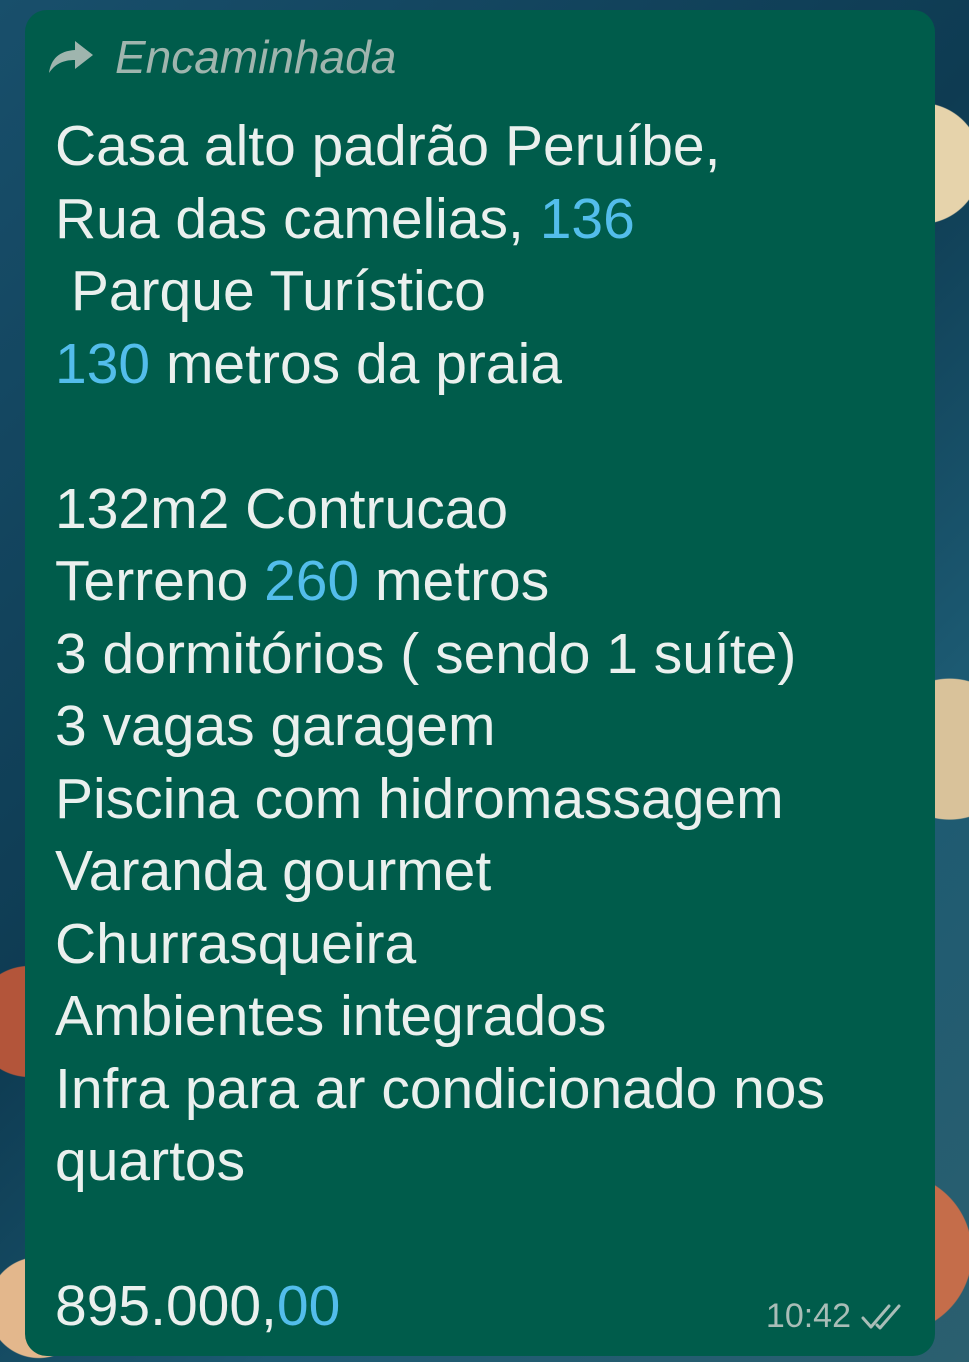  Describe the element at coordinates (160, 581) in the screenshot. I see `message-text-segment: Terreno` at that location.